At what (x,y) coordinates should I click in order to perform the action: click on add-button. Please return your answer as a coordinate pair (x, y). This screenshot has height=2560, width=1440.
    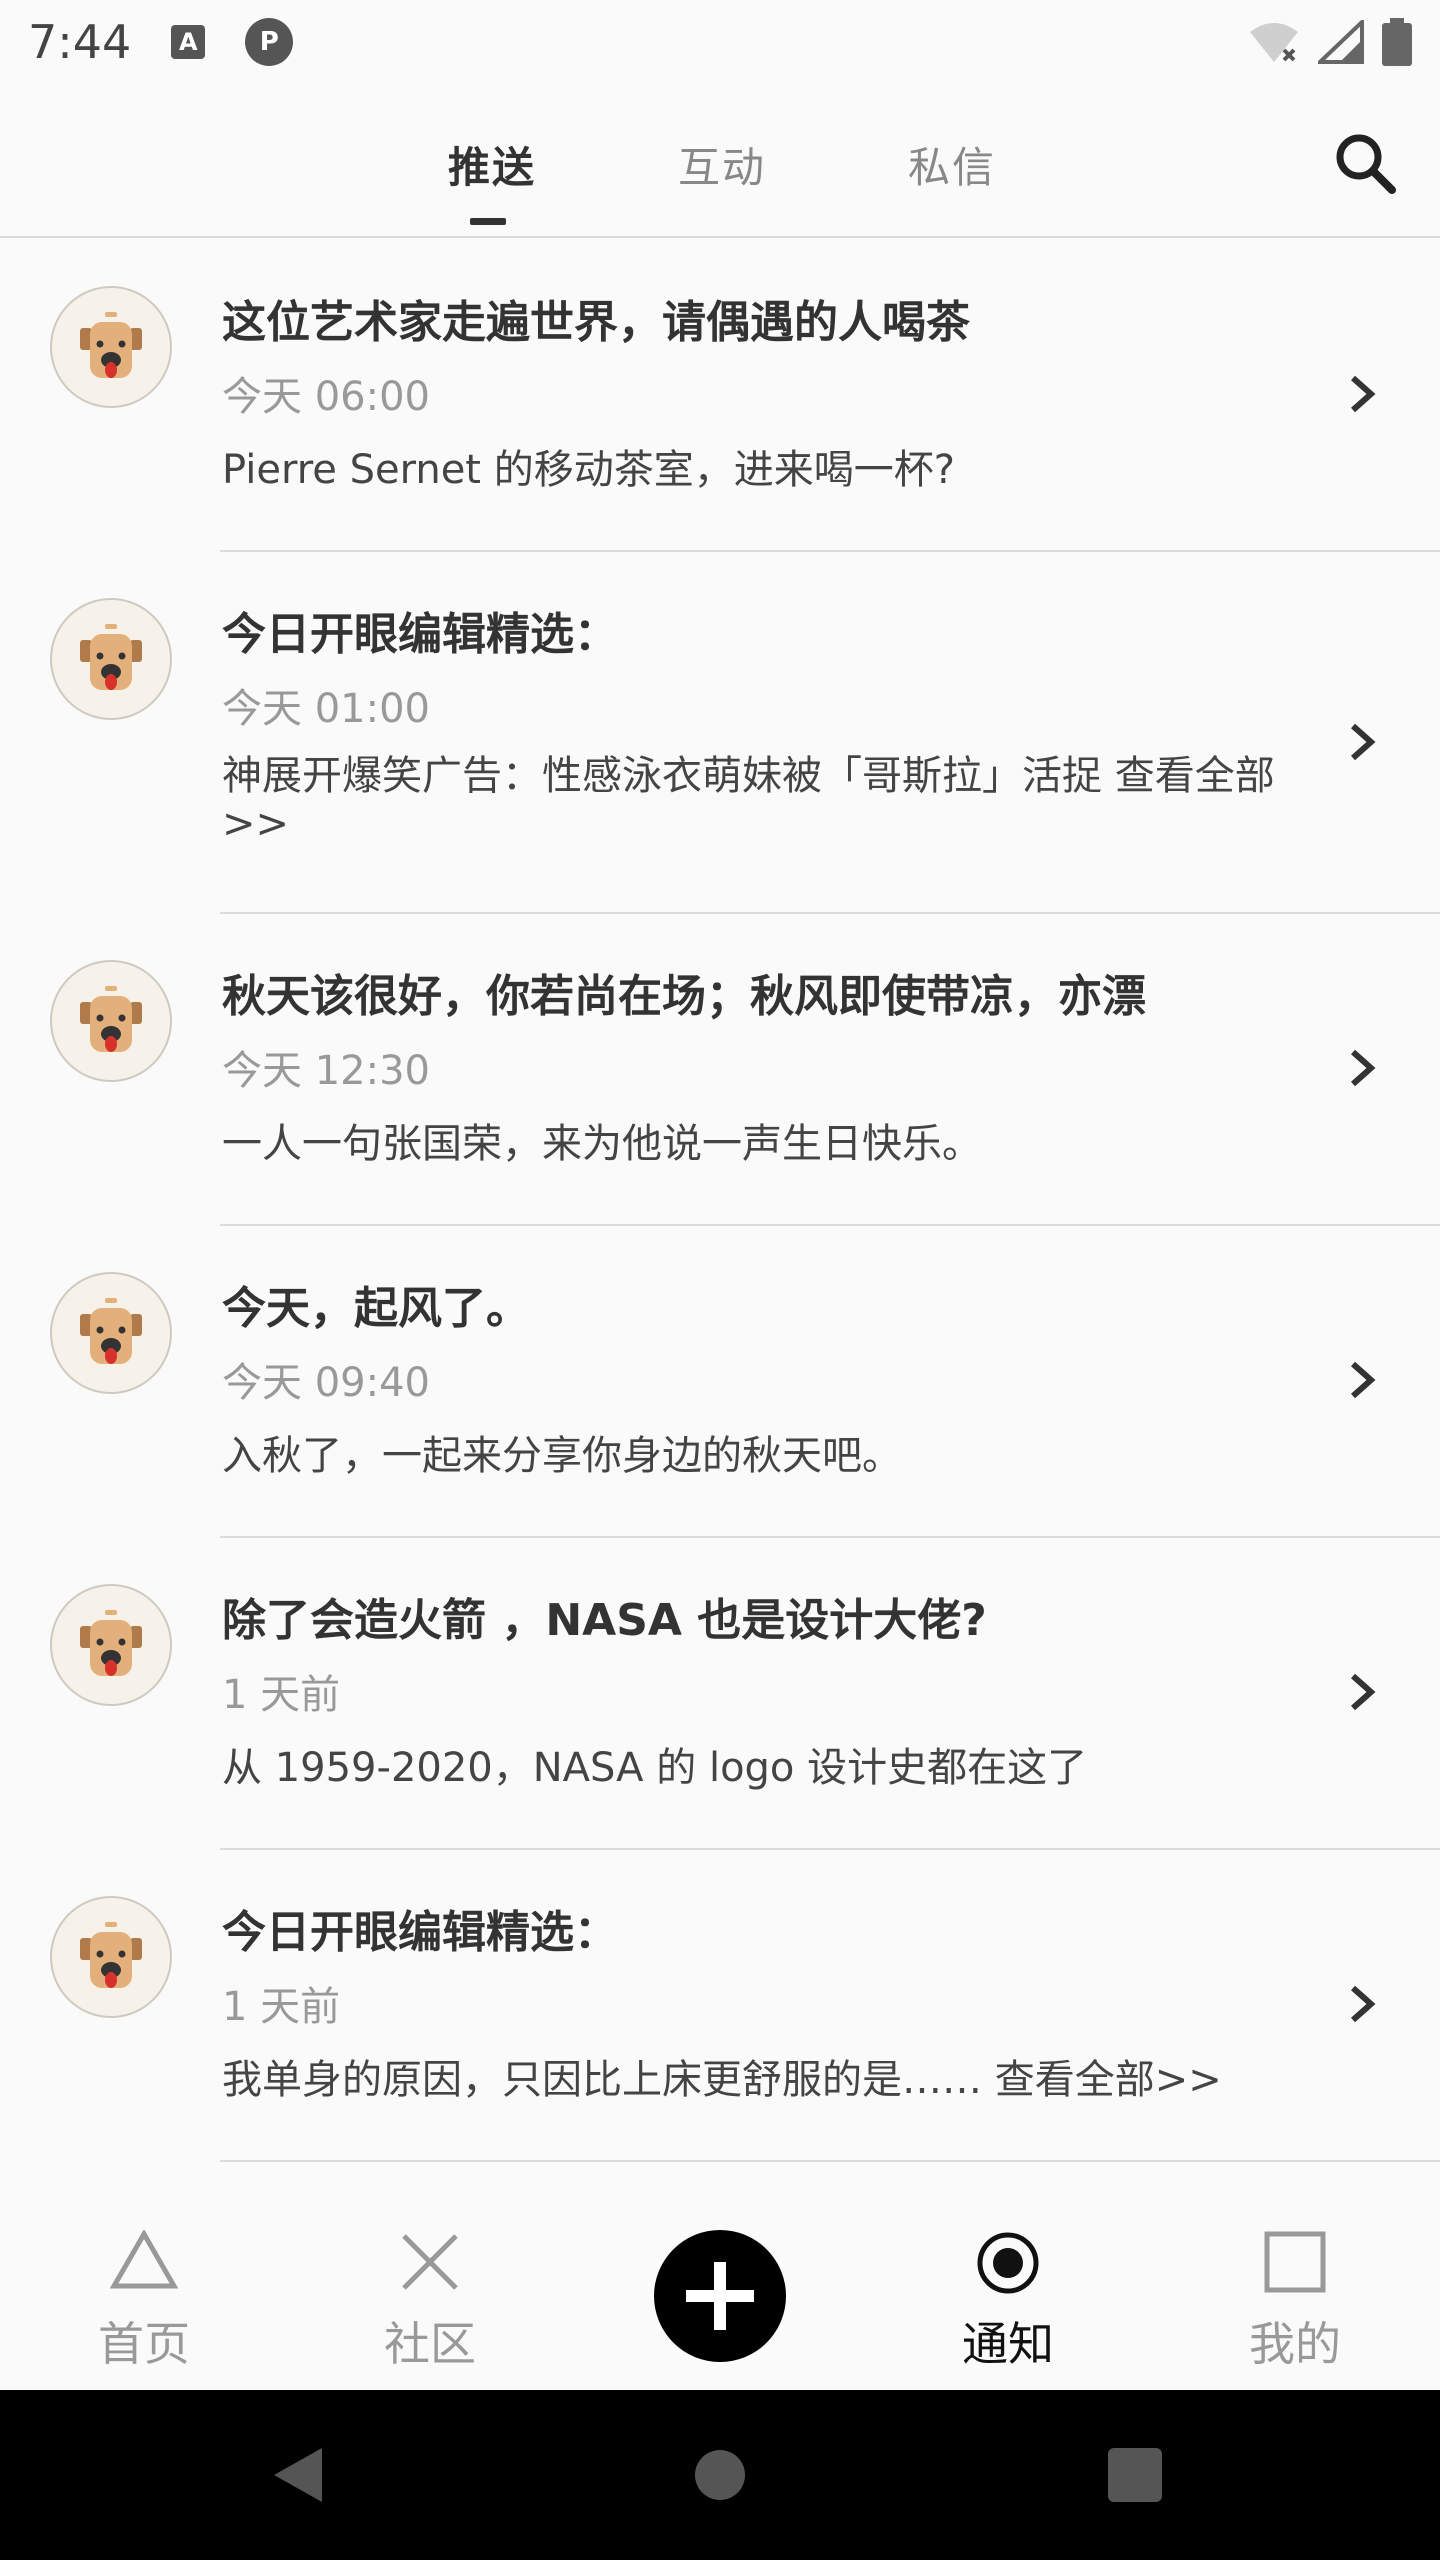
    Looking at the image, I should click on (720, 2296).